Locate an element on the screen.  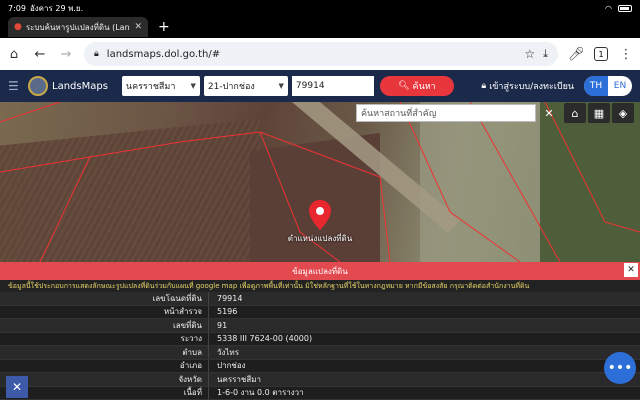
grid-icon: ▦ is located at coordinates (599, 113).